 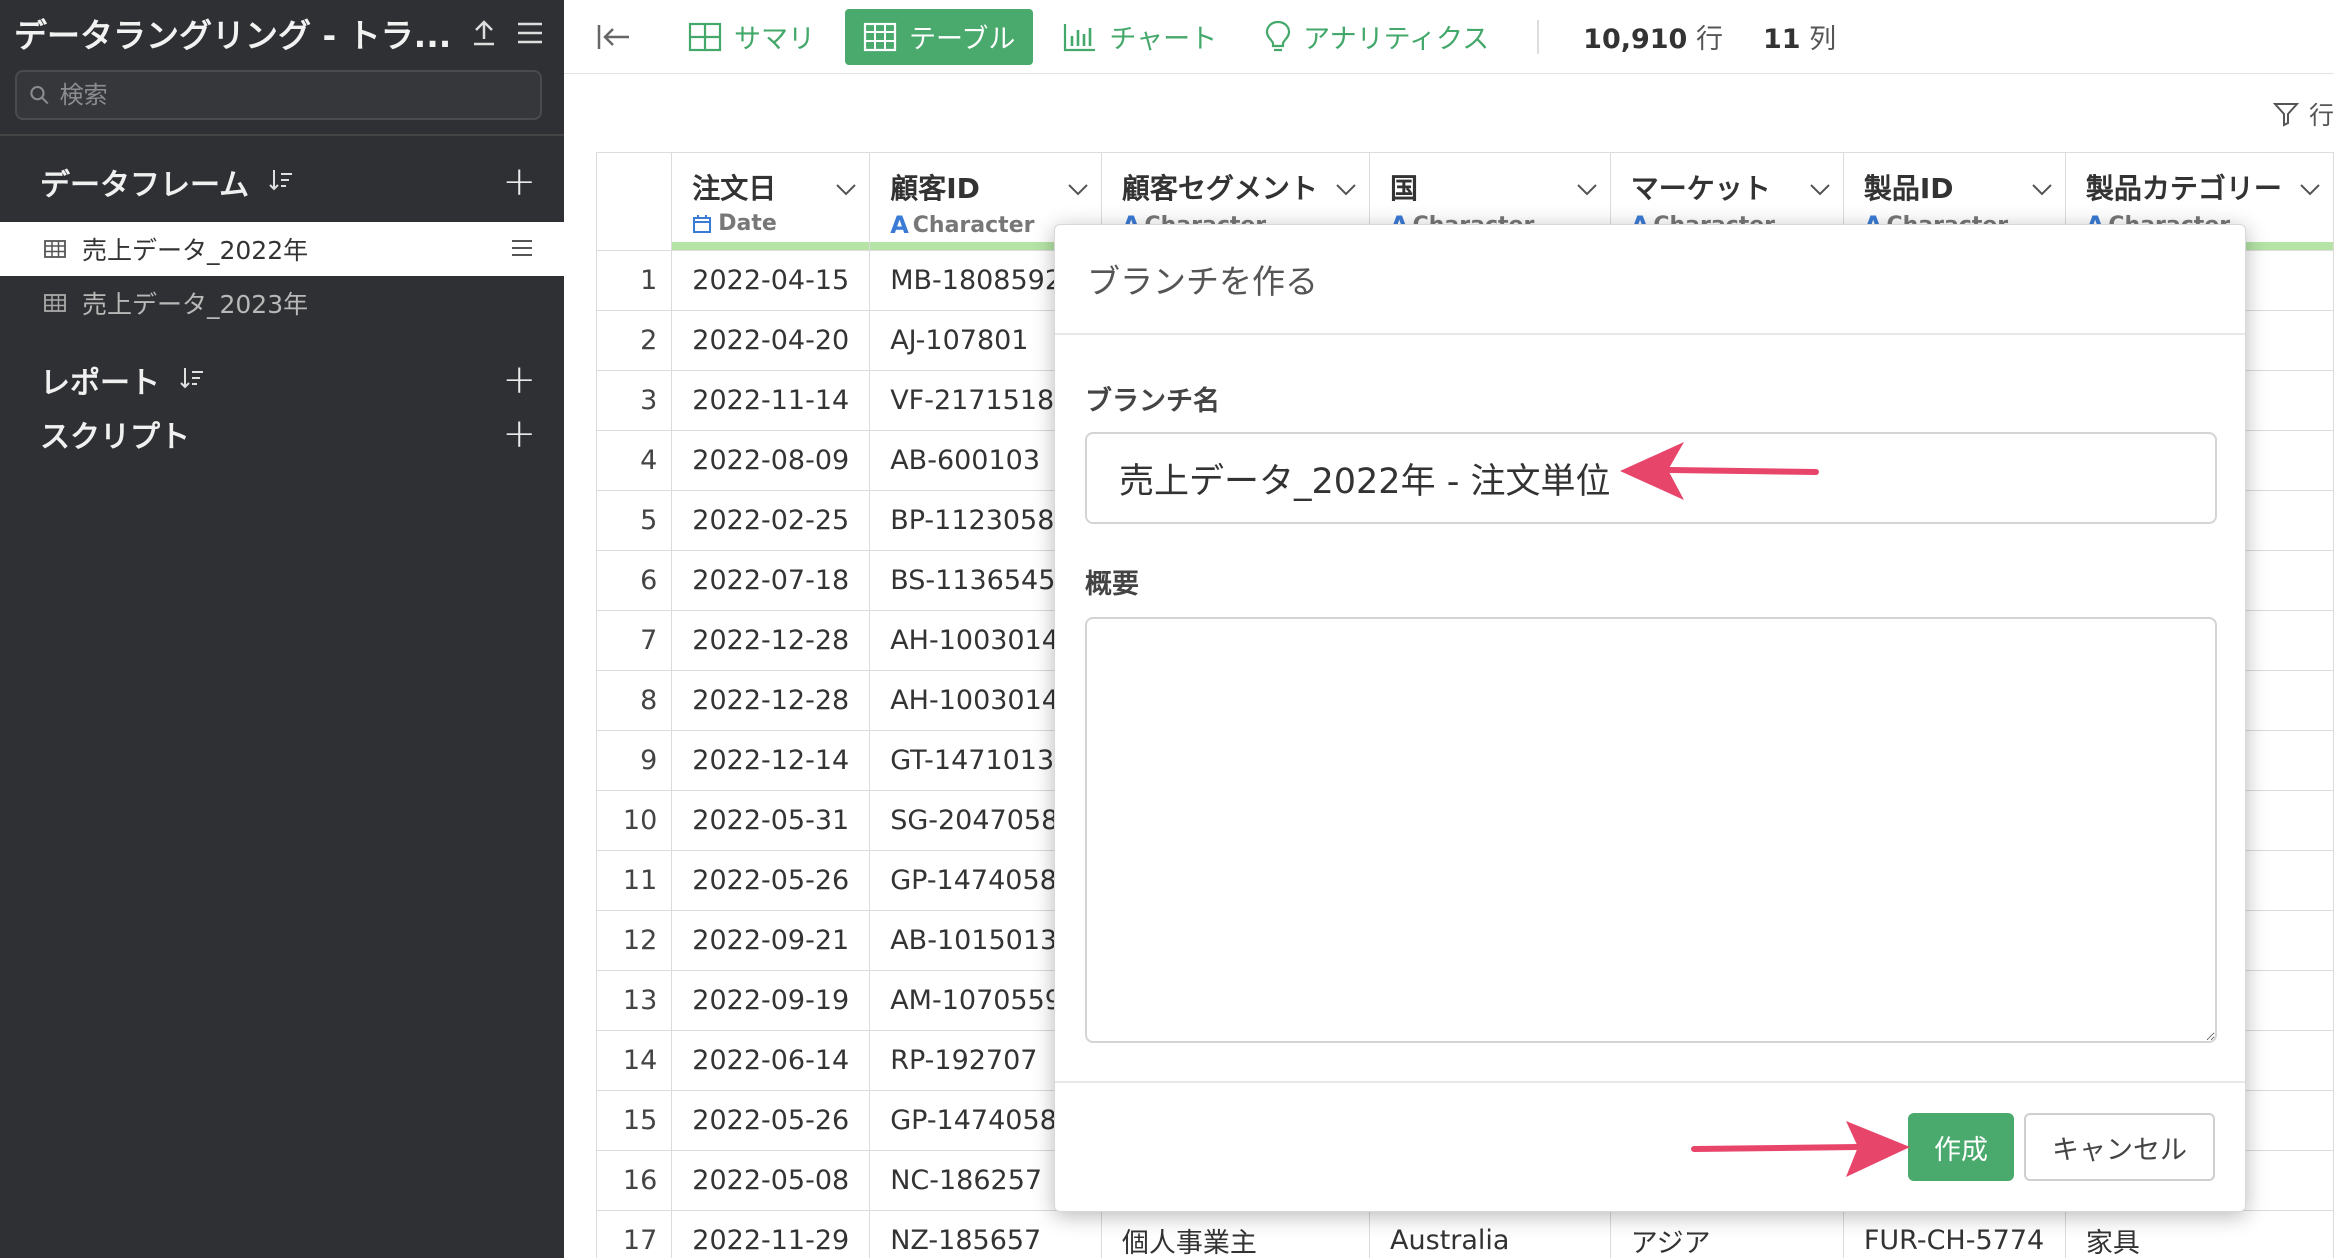 What do you see at coordinates (519, 380) in the screenshot?
I see `add-report-button: +` at bounding box center [519, 380].